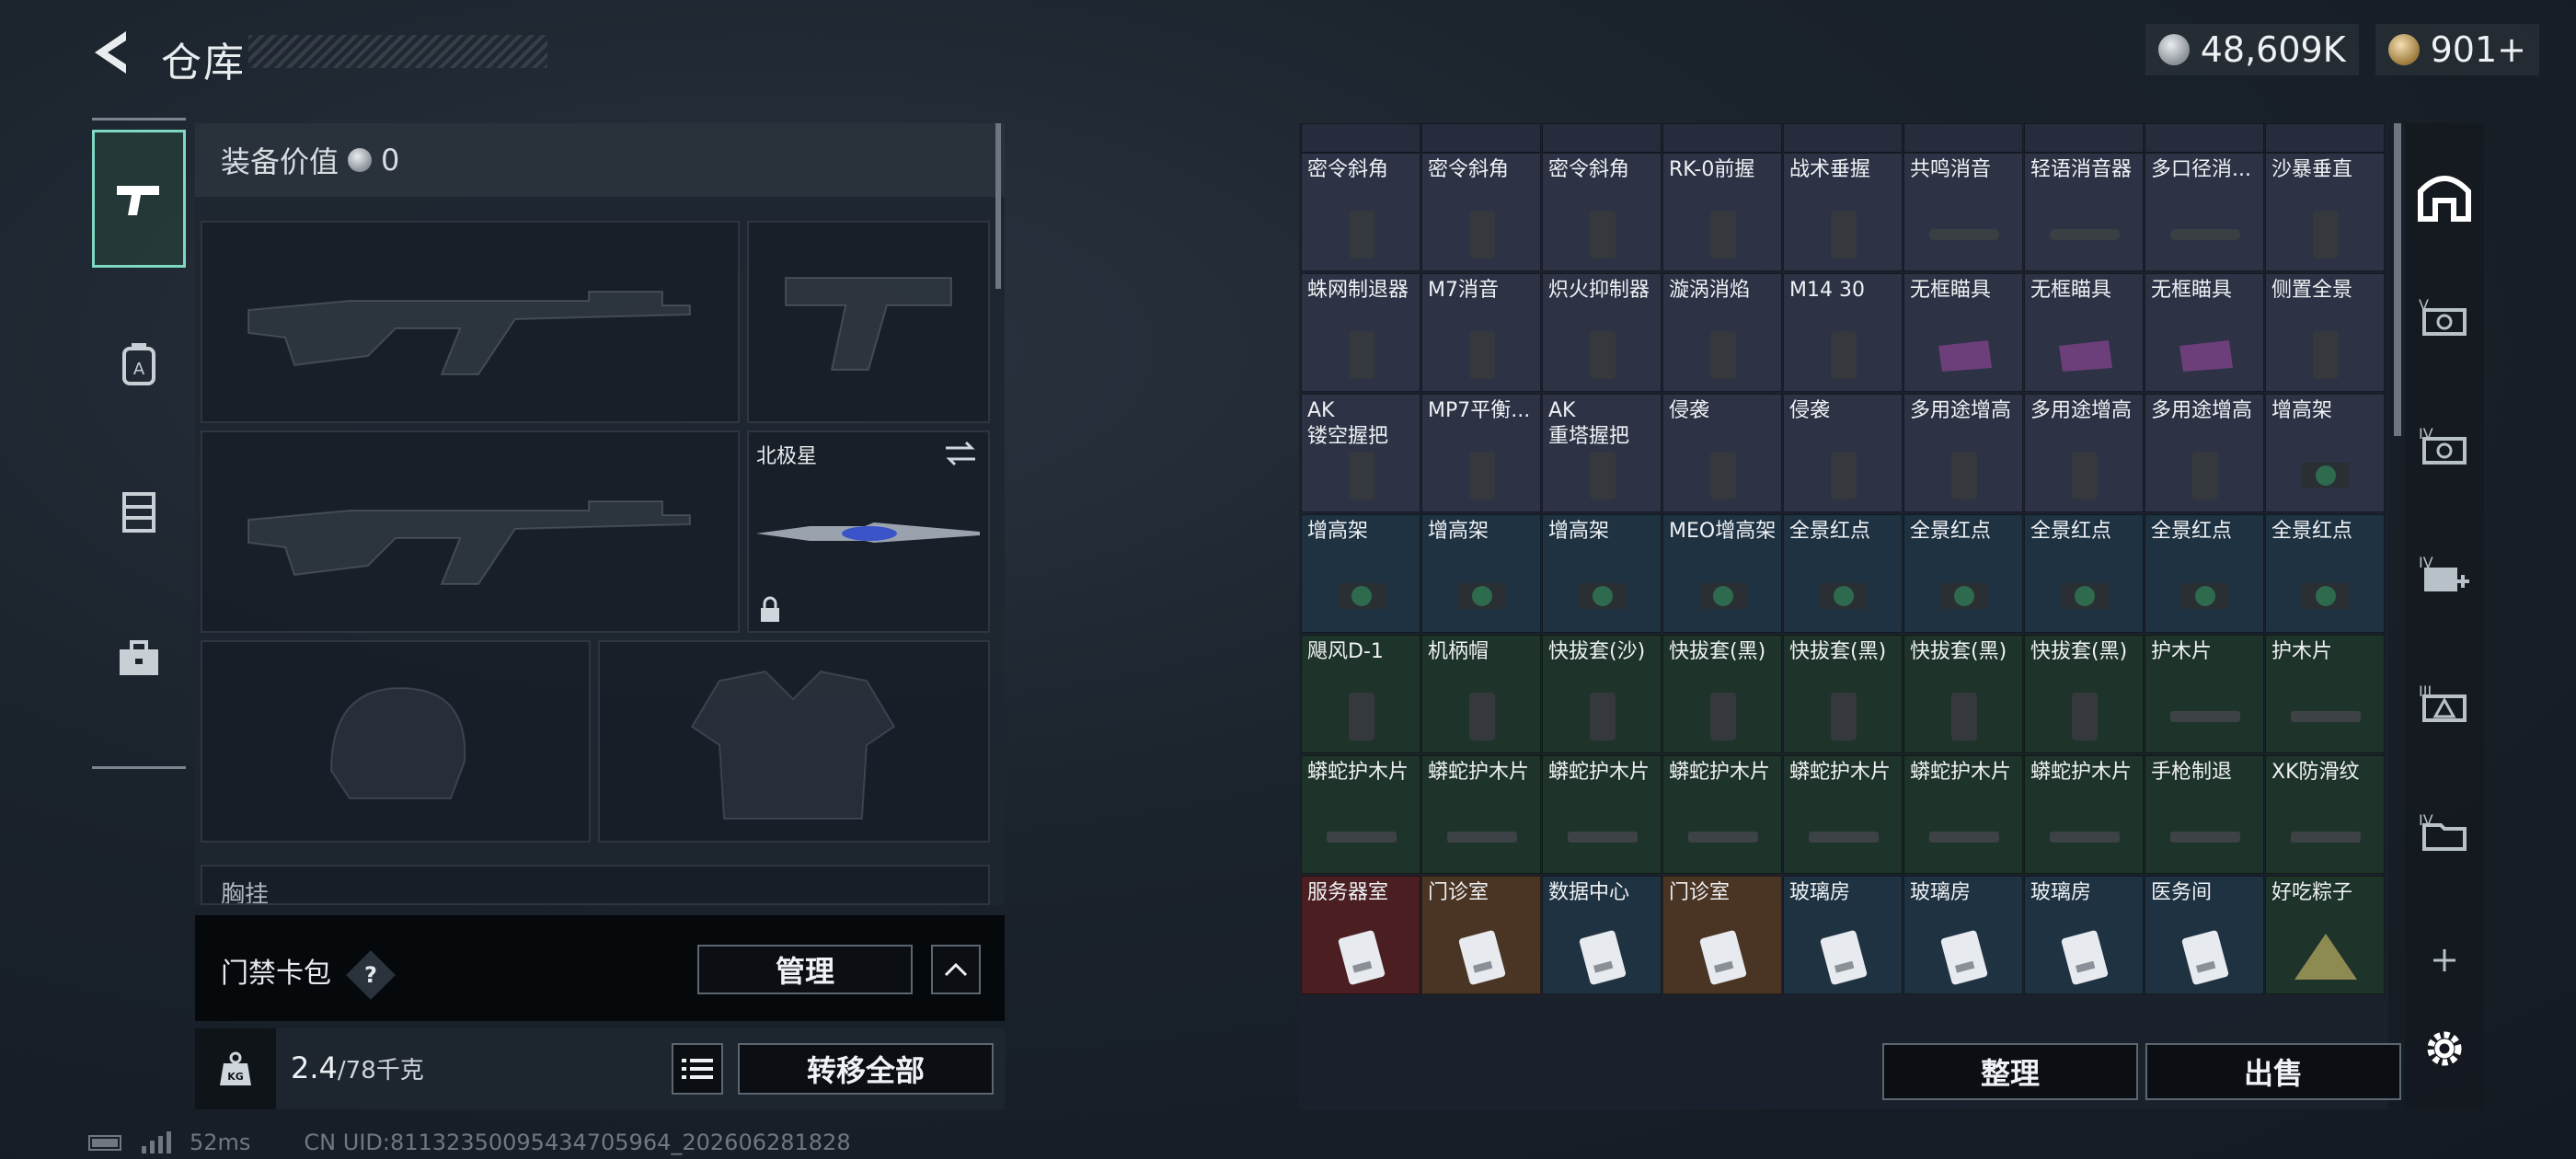 Image resolution: width=2576 pixels, height=1159 pixels. I want to click on collapse-button, so click(956, 969).